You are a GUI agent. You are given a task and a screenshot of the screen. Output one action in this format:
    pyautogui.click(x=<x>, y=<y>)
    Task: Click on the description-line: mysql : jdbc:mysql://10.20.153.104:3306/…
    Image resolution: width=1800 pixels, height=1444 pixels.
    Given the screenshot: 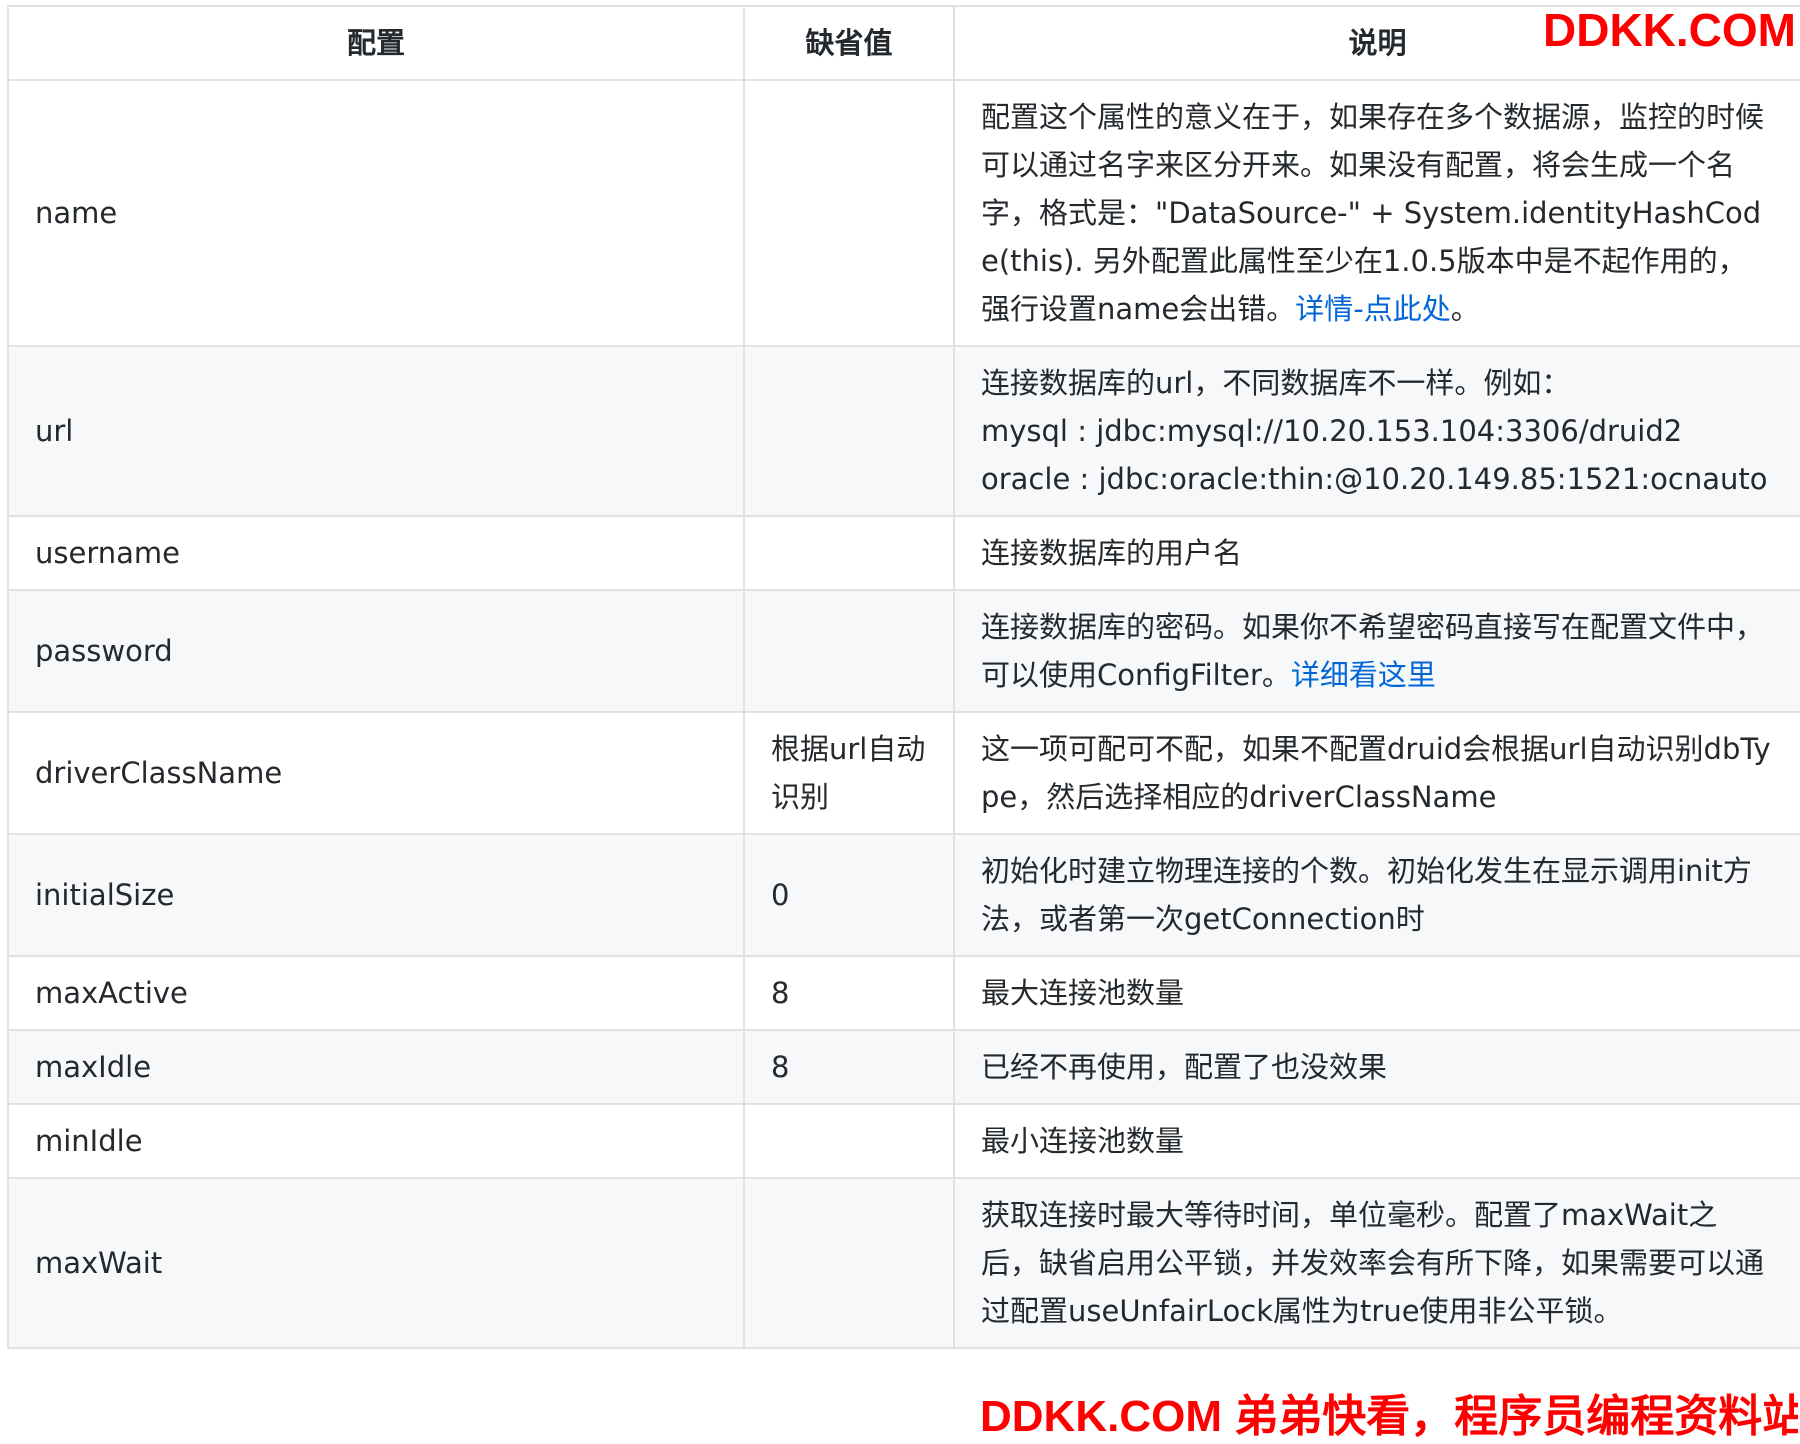 What is the action you would take?
    pyautogui.click(x=1332, y=431)
    